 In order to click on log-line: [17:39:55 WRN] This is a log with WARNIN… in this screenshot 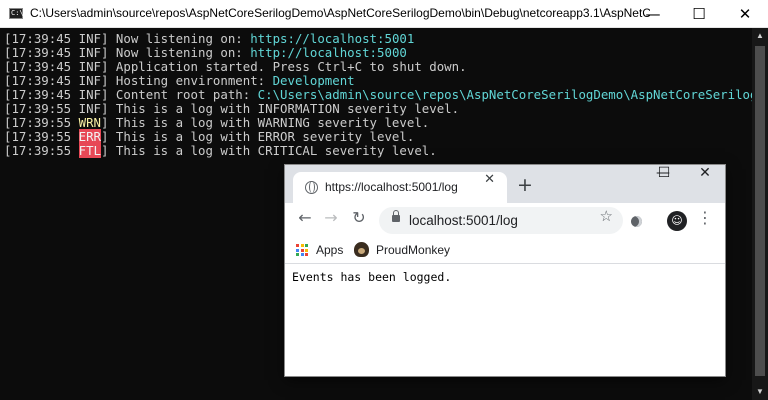, I will do `click(217, 122)`.